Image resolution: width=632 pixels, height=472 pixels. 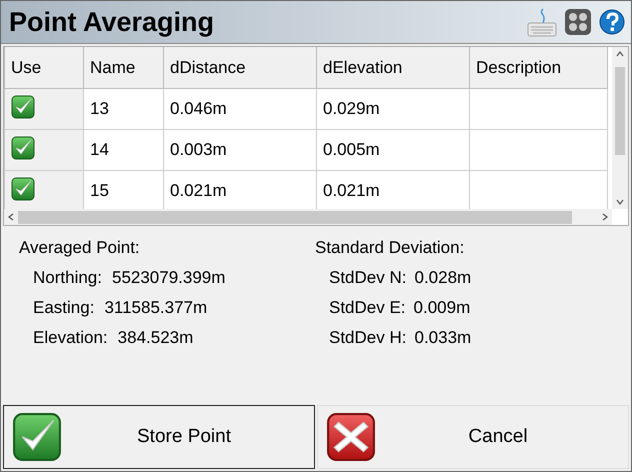 I want to click on cross-icon, so click(x=351, y=437).